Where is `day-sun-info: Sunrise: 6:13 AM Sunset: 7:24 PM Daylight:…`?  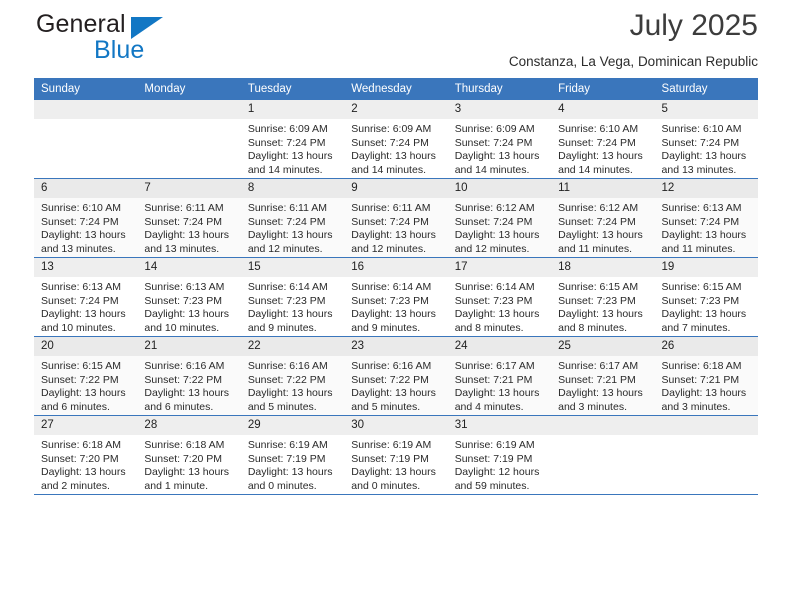
day-sun-info: Sunrise: 6:13 AM Sunset: 7:24 PM Daylight:… is located at coordinates (706, 227).